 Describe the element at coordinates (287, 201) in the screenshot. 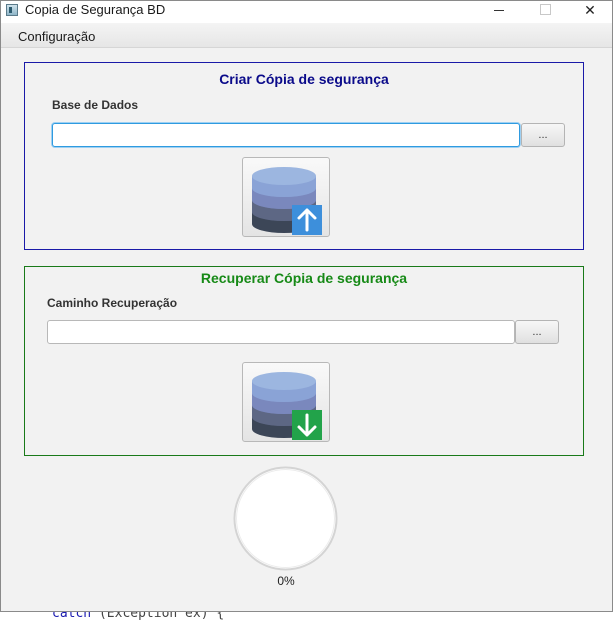

I see `database-upload-icon` at that location.